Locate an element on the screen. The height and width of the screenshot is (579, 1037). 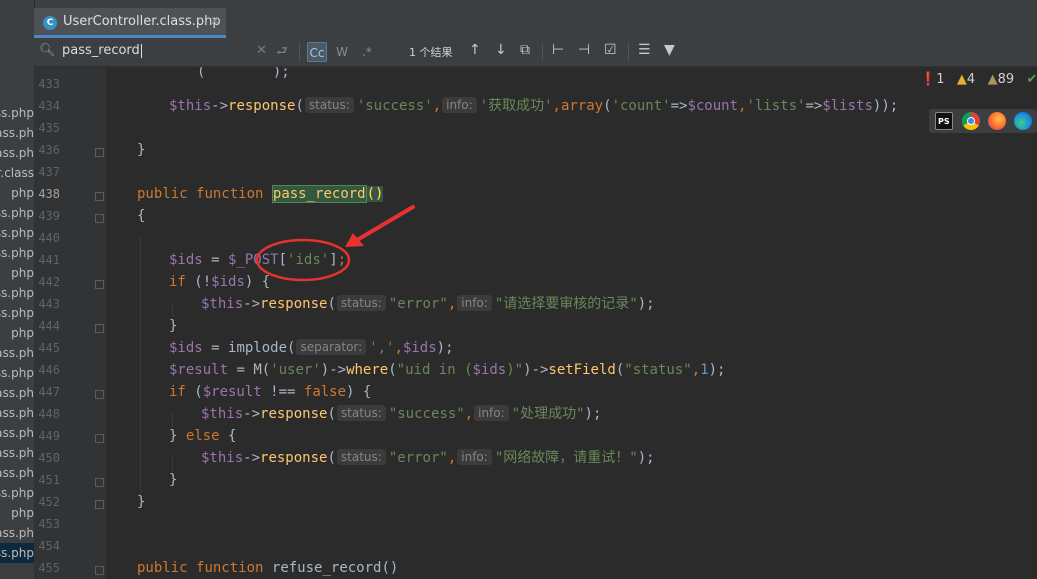
search-input: pass_record is located at coordinates (102, 50).